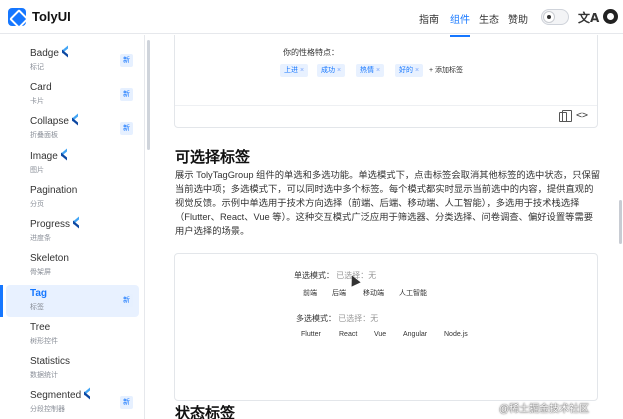  Describe the element at coordinates (358, 318) in the screenshot. I see `multi-selection-hint: 已选择：无` at that location.